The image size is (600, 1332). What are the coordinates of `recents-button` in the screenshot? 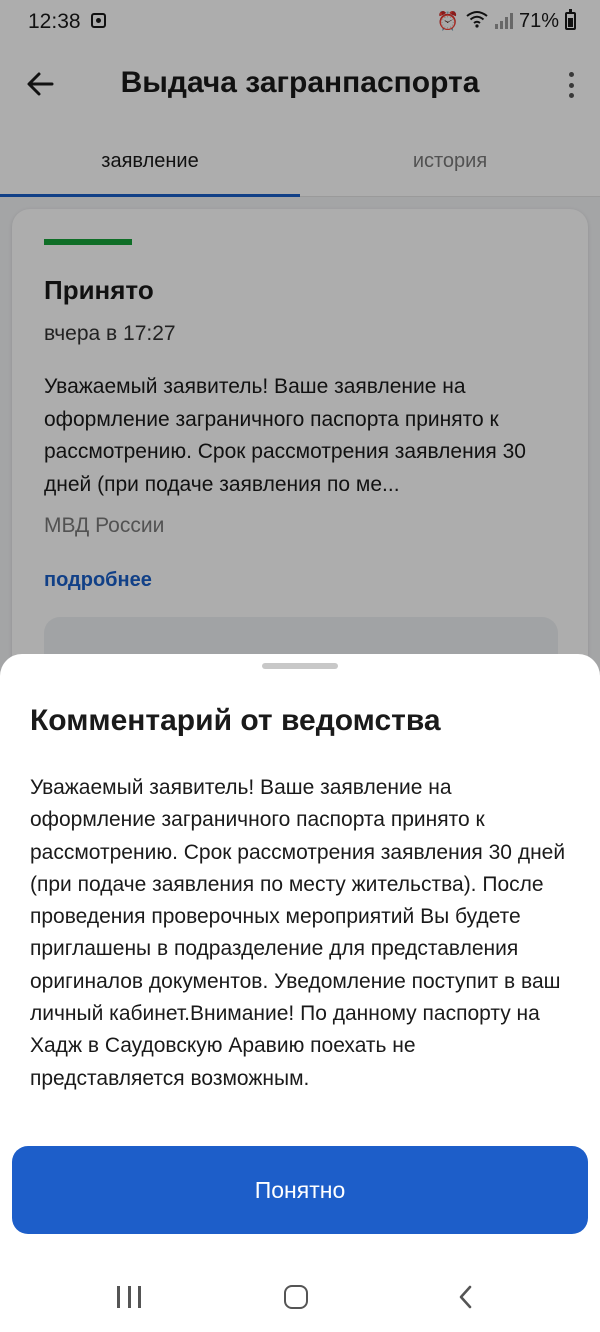 It's located at (129, 1297).